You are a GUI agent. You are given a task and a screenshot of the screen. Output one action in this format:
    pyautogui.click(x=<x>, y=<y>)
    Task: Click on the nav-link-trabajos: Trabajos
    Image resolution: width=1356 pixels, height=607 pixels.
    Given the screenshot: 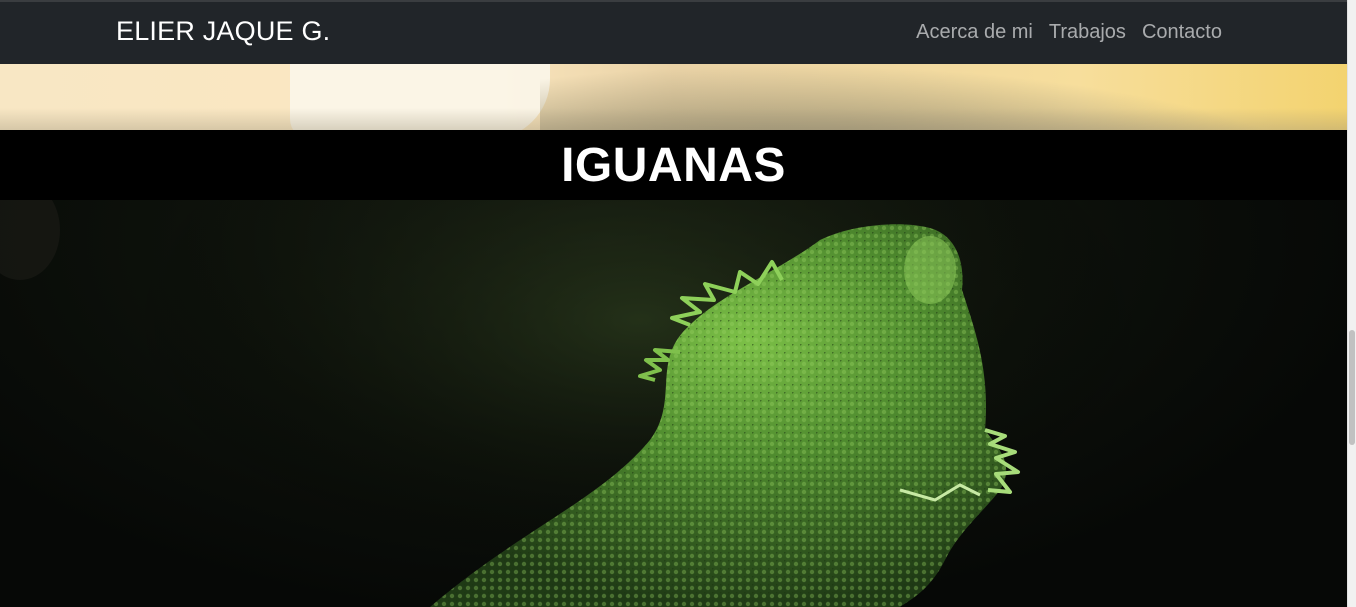 What is the action you would take?
    pyautogui.click(x=1087, y=32)
    